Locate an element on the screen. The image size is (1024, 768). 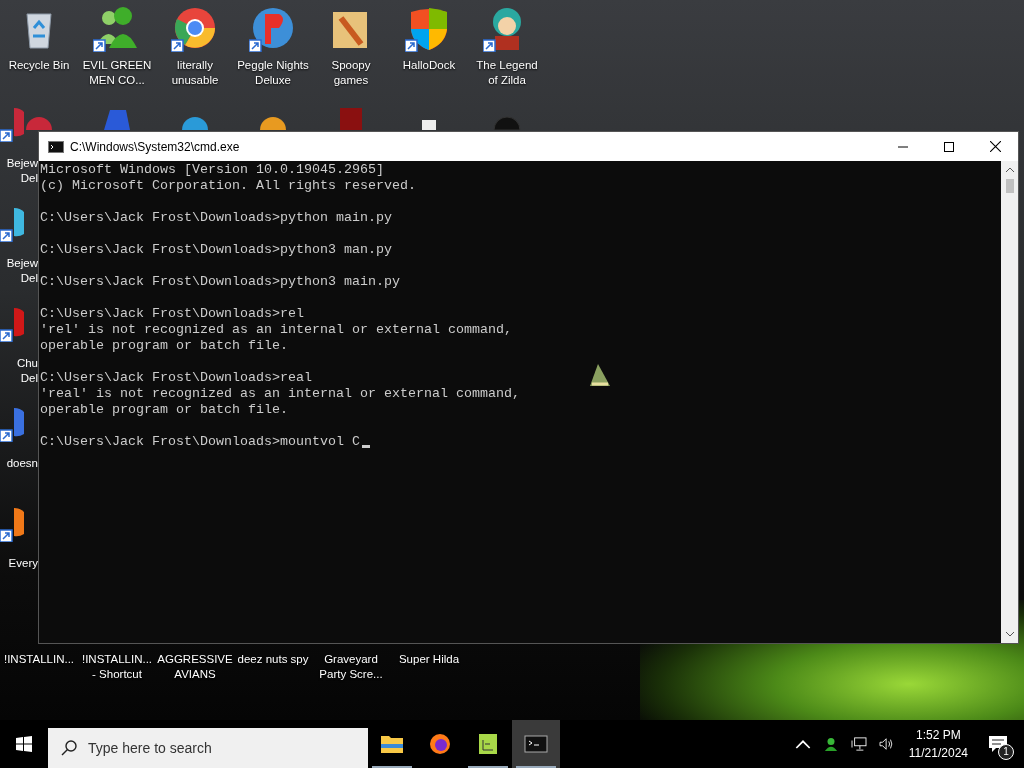
scroll-down-icon is located at coordinates (1009, 634).